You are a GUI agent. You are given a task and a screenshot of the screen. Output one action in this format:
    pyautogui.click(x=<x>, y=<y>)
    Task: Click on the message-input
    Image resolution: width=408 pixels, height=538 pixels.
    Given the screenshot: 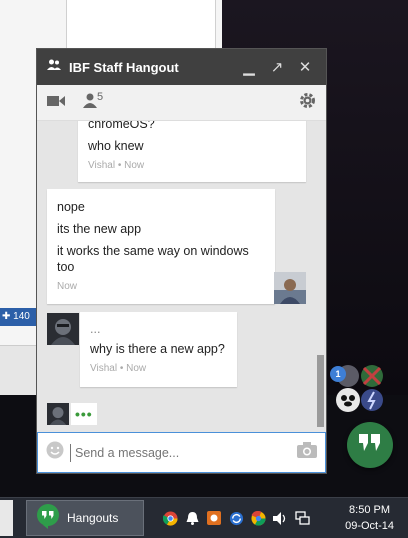 What is the action you would take?
    pyautogui.click(x=183, y=452)
    